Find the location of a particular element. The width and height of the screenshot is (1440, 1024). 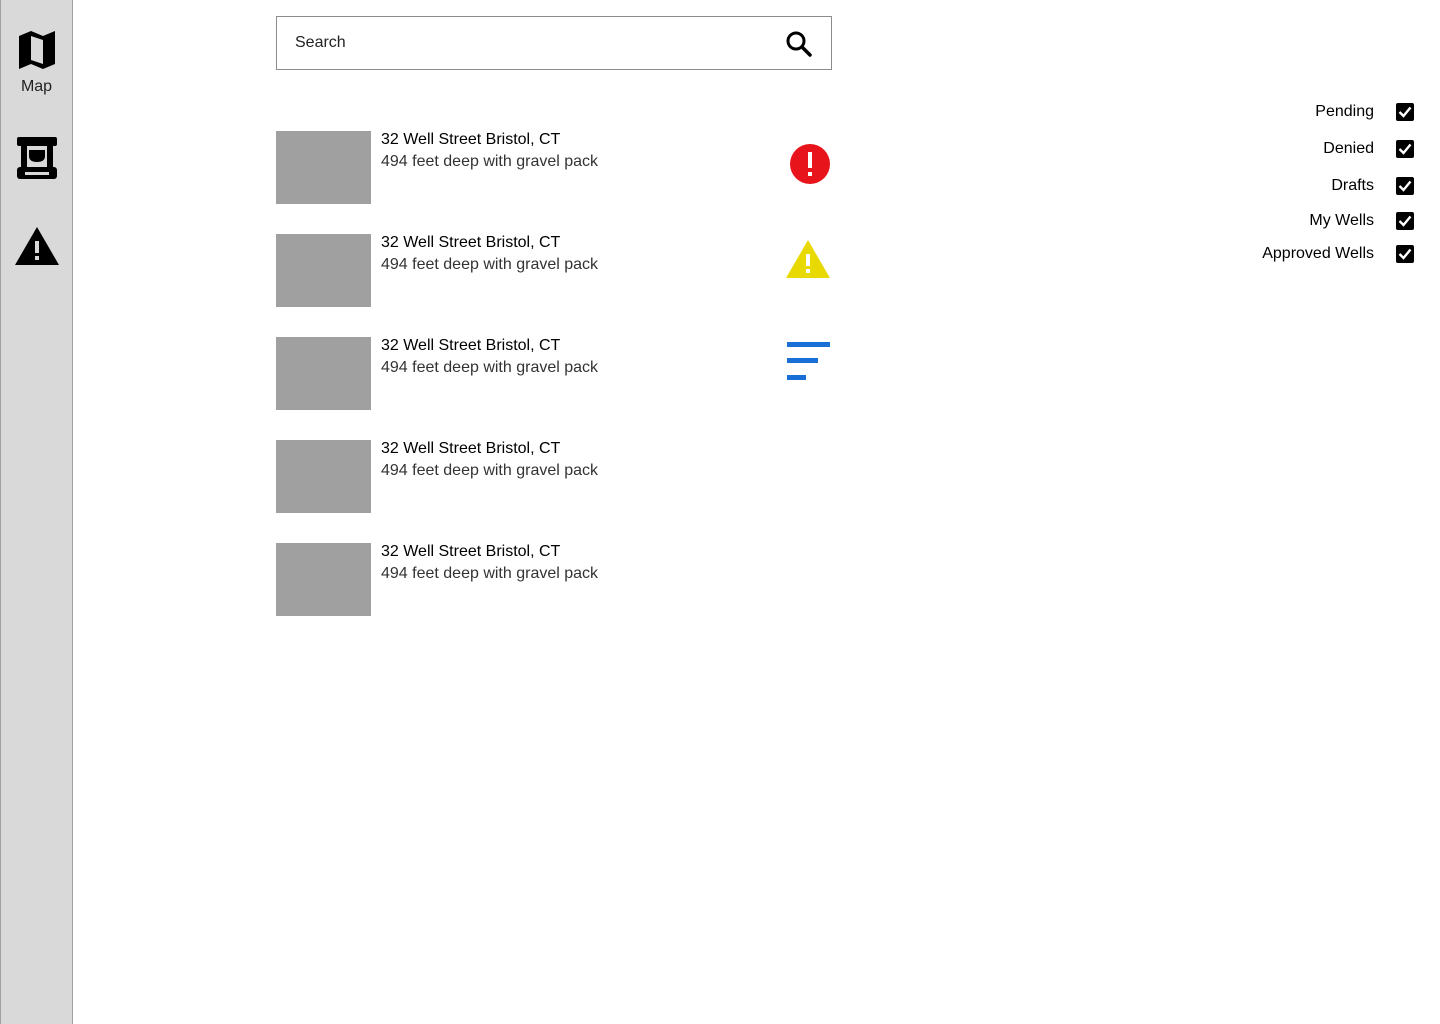

filter-label: Pending is located at coordinates (1344, 111).